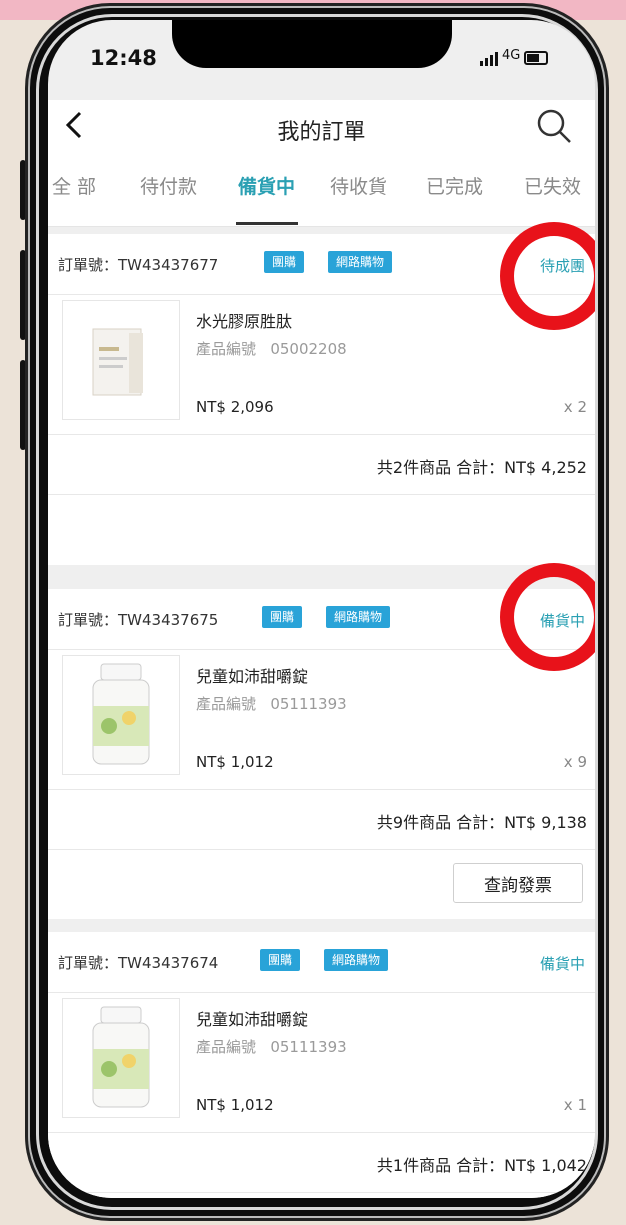  I want to click on product-code: 產品編號 05002208, so click(271, 349).